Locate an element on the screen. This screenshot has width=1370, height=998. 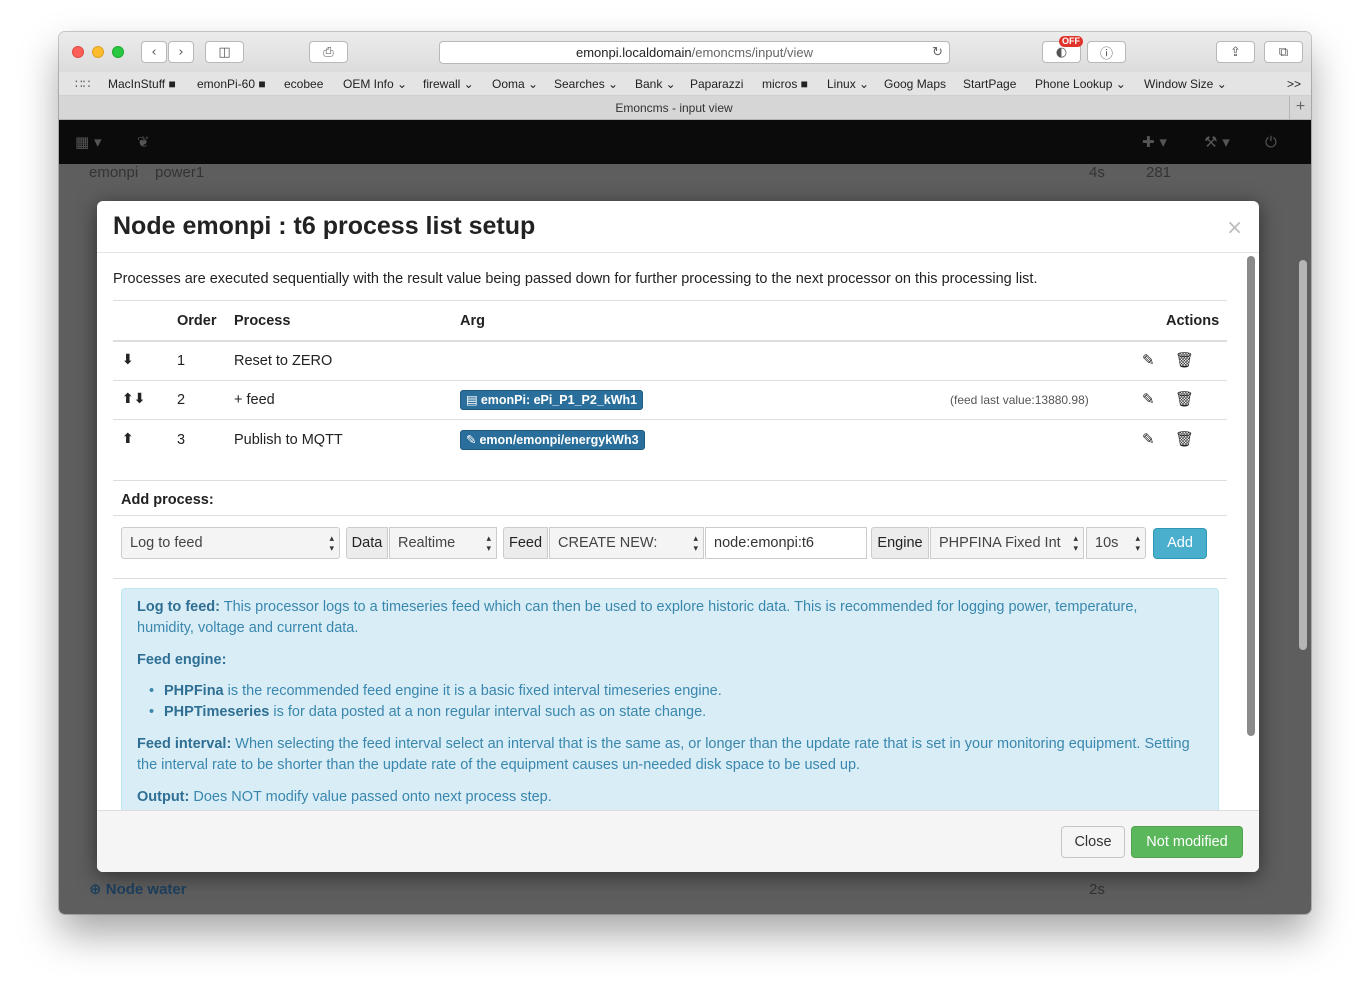
bookmark-item: Window Size ⌄ is located at coordinates (1185, 84).